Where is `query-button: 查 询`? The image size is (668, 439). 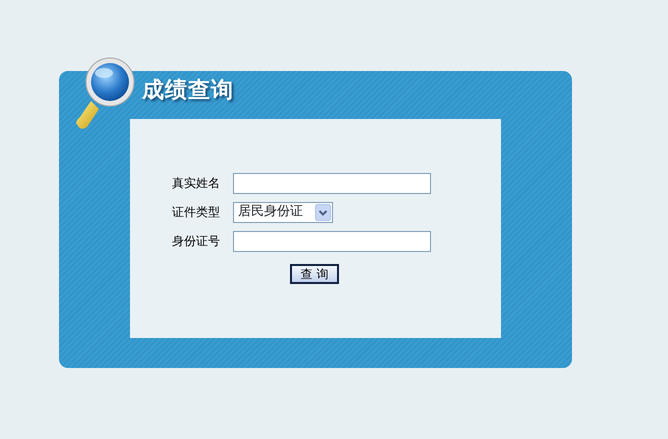 query-button: 查 询 is located at coordinates (314, 274).